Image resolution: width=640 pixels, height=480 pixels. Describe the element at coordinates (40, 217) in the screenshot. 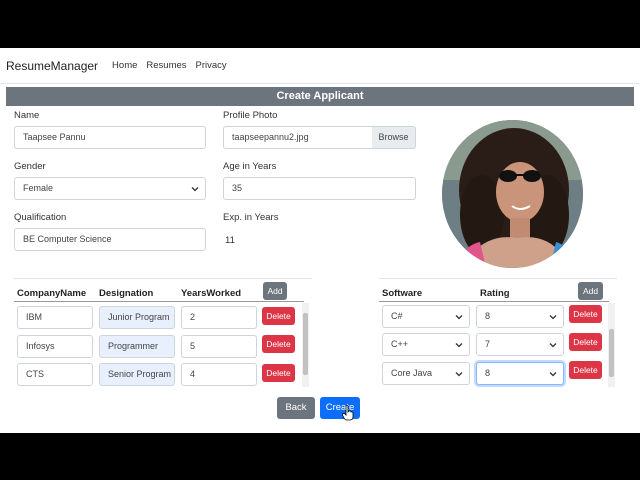

I see `qualification-label: Qualification` at that location.